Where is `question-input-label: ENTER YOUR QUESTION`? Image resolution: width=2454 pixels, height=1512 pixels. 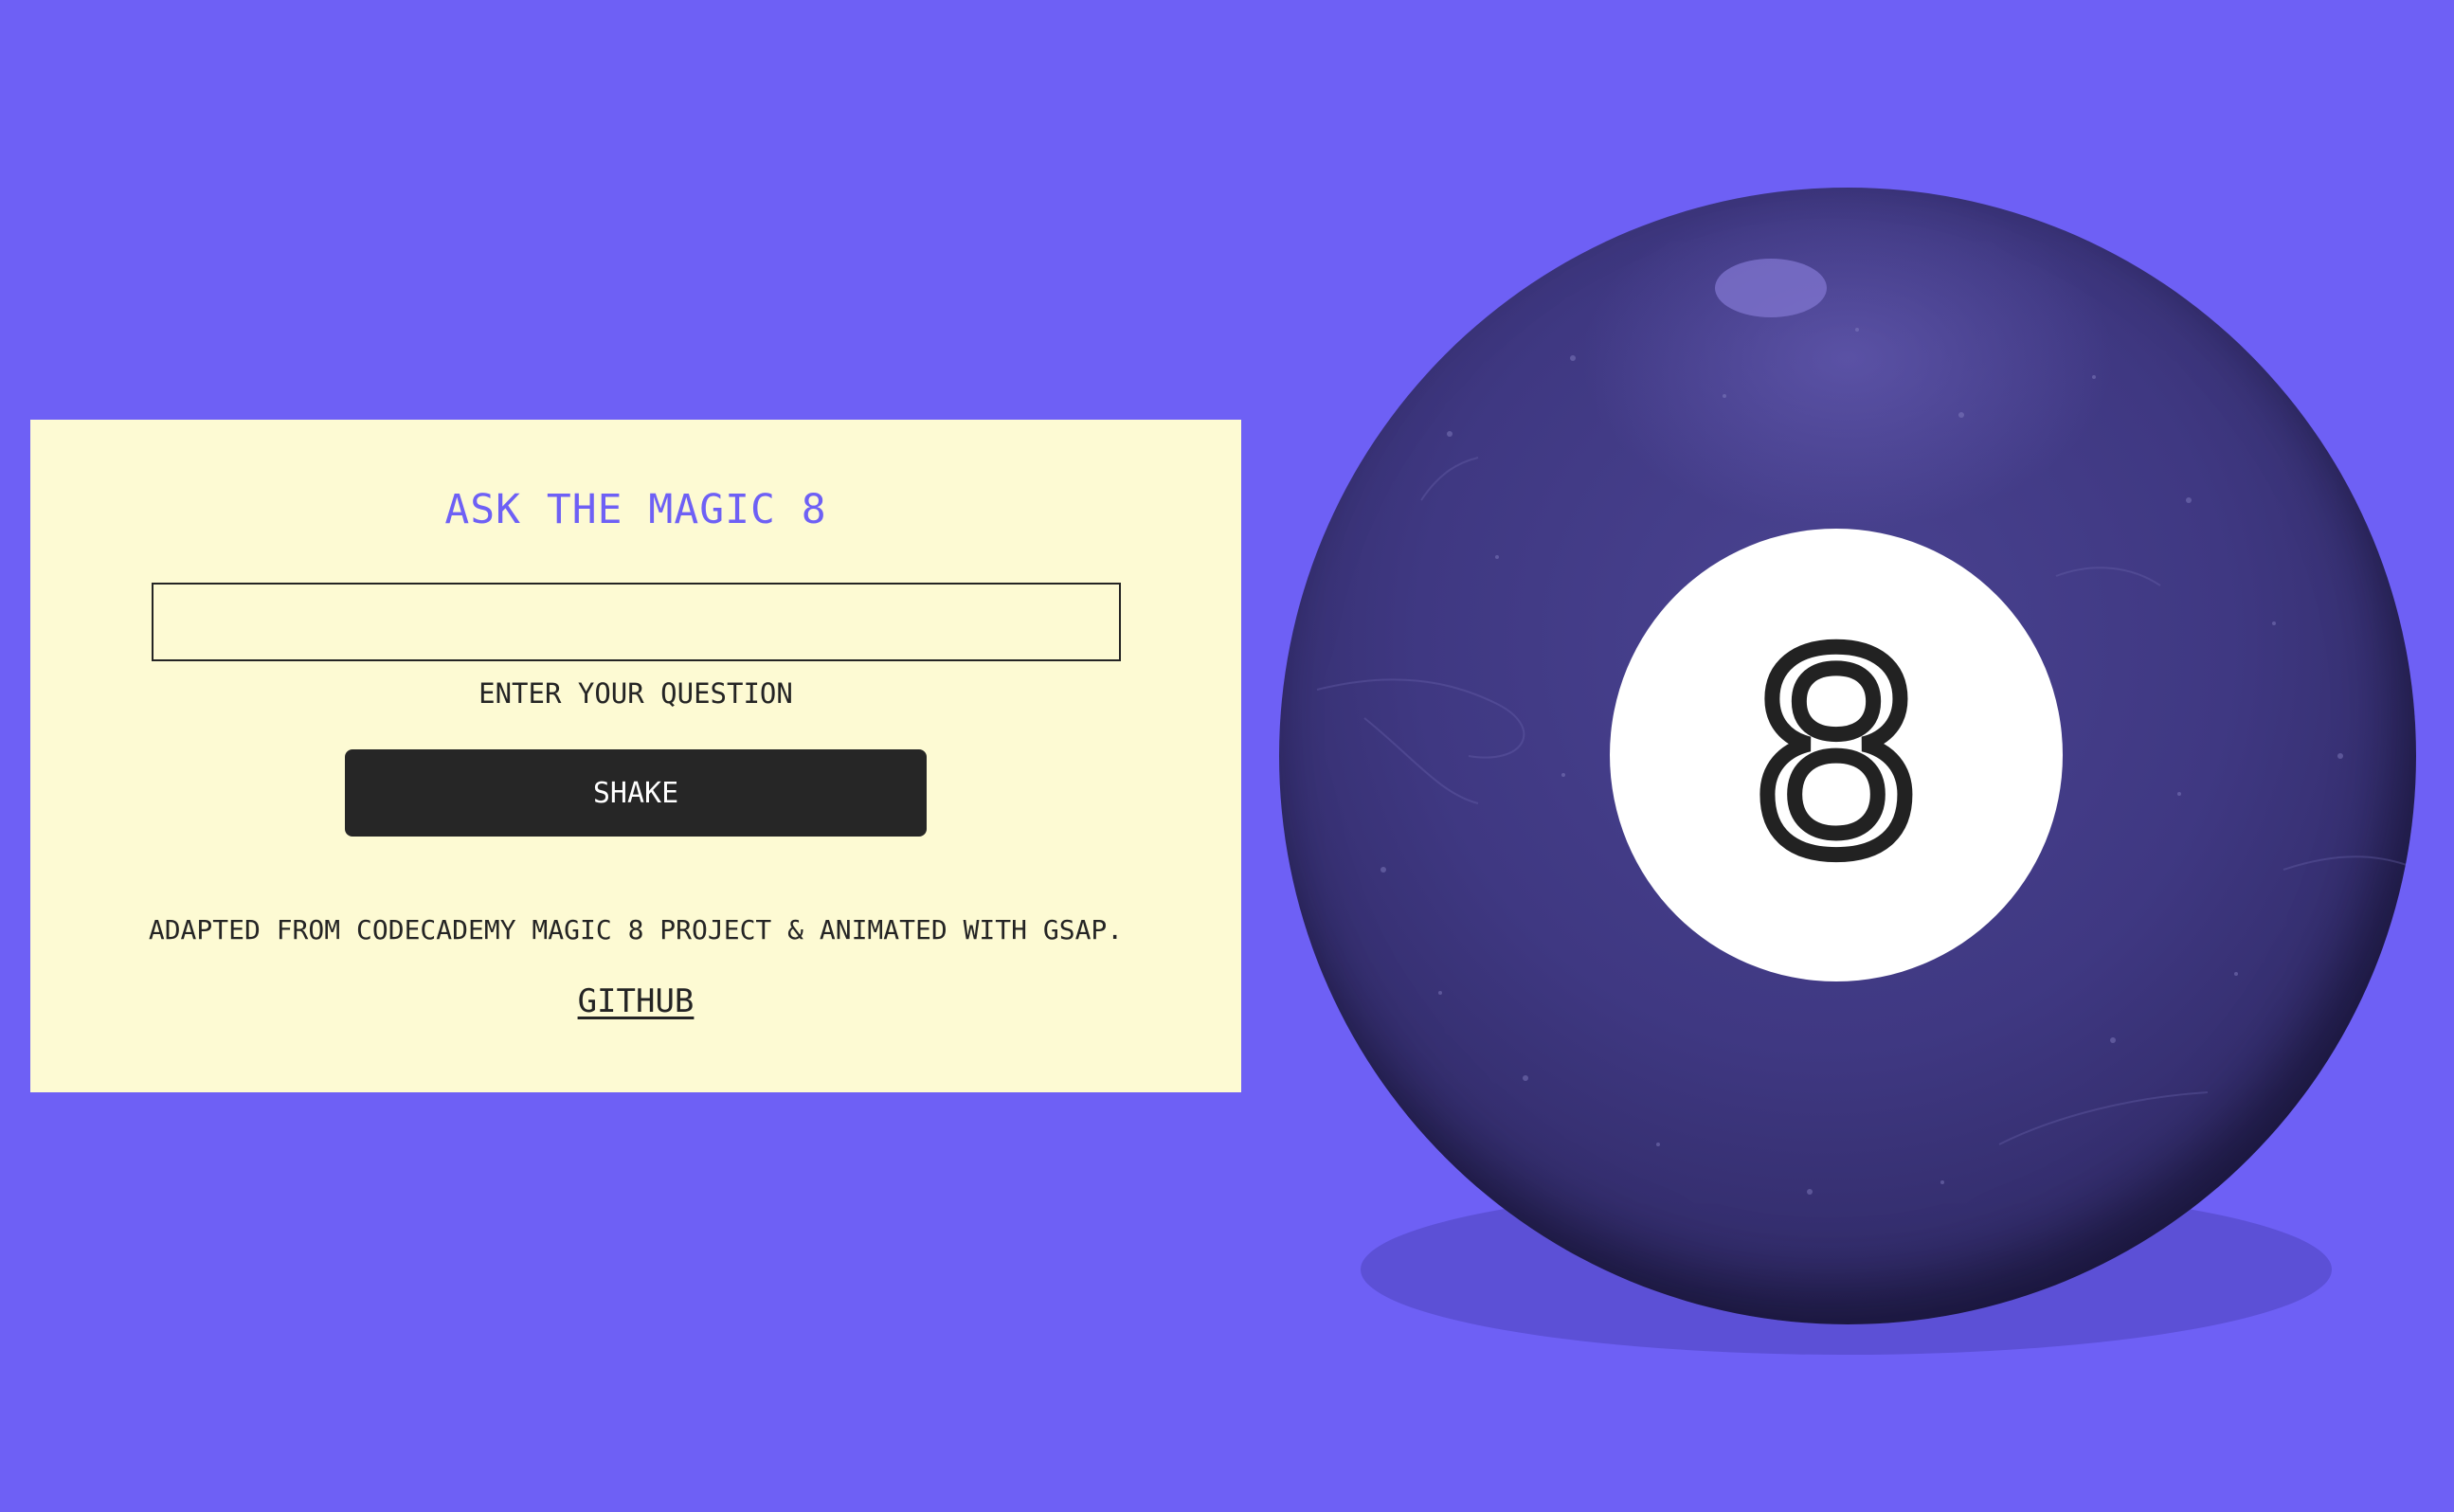 question-input-label: ENTER YOUR QUESTION is located at coordinates (635, 693).